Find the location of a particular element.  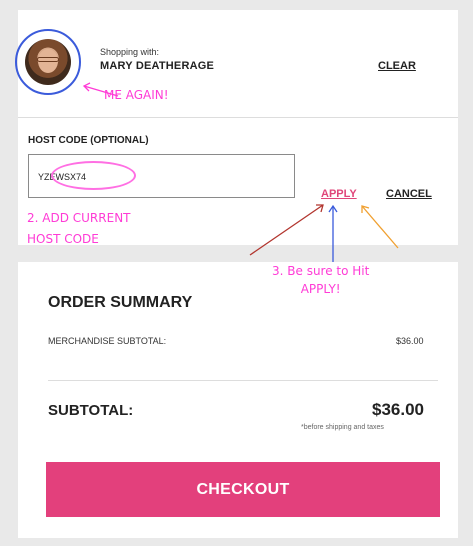

subtotal-label: SUBTOTAL: is located at coordinates (91, 410).